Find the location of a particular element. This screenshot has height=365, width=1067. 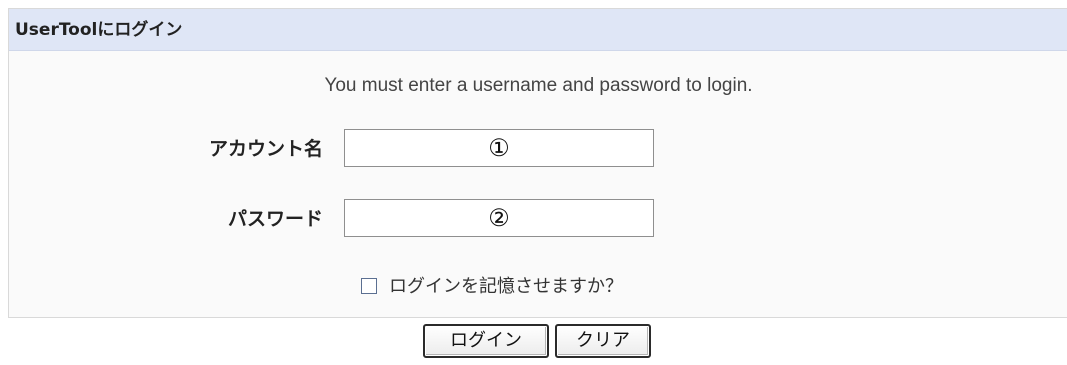

remember-me-checkbox is located at coordinates (369, 285).